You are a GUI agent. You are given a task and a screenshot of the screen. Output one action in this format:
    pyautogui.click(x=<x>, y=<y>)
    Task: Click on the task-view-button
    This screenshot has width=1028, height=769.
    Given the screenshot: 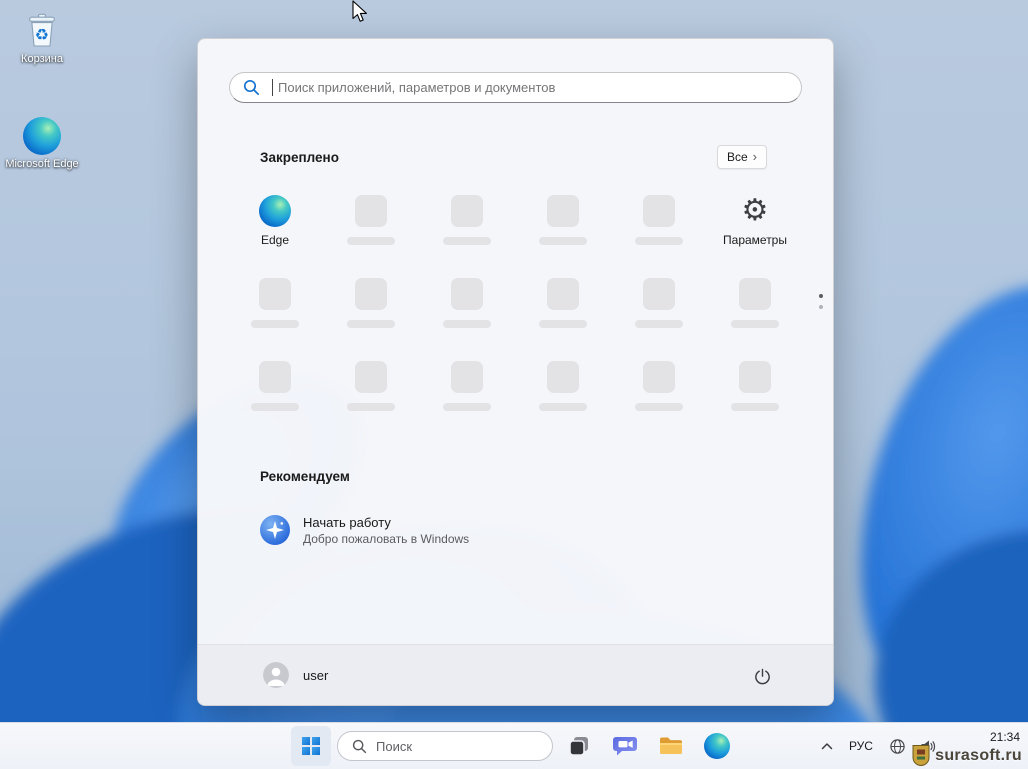 What is the action you would take?
    pyautogui.click(x=579, y=746)
    